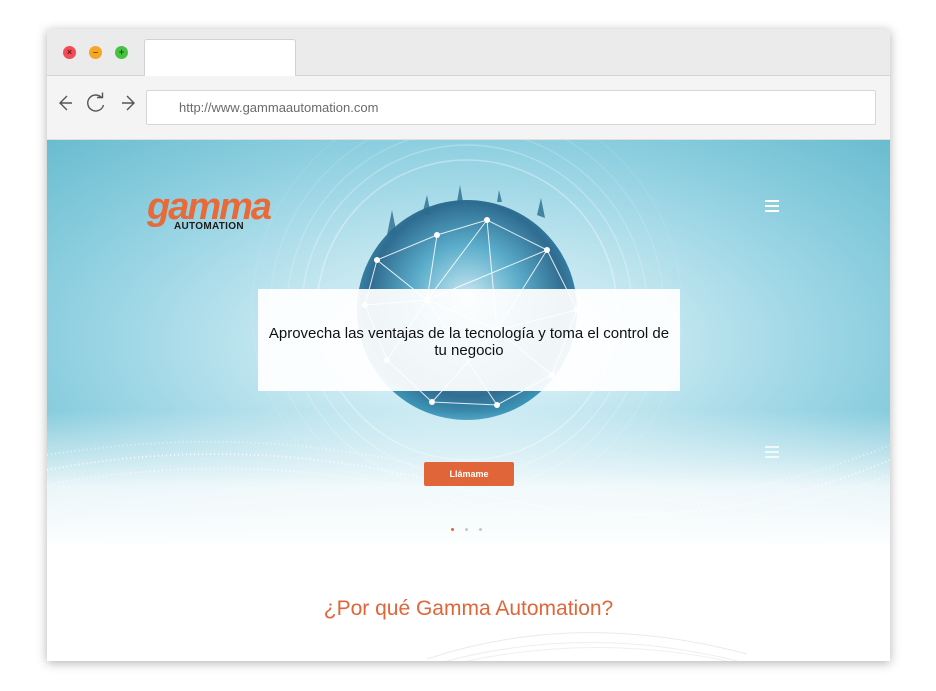 The height and width of the screenshot is (691, 936). Describe the element at coordinates (772, 452) in the screenshot. I see `hamburger-menu-icon-secondary` at that location.